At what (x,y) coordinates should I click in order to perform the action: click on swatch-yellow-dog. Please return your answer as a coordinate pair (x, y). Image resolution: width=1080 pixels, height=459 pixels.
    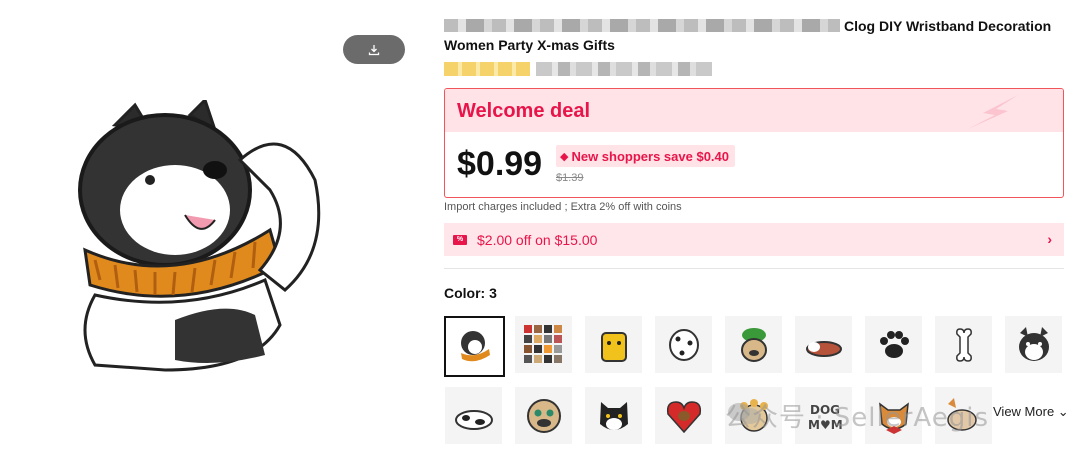
    Looking at the image, I should click on (613, 344).